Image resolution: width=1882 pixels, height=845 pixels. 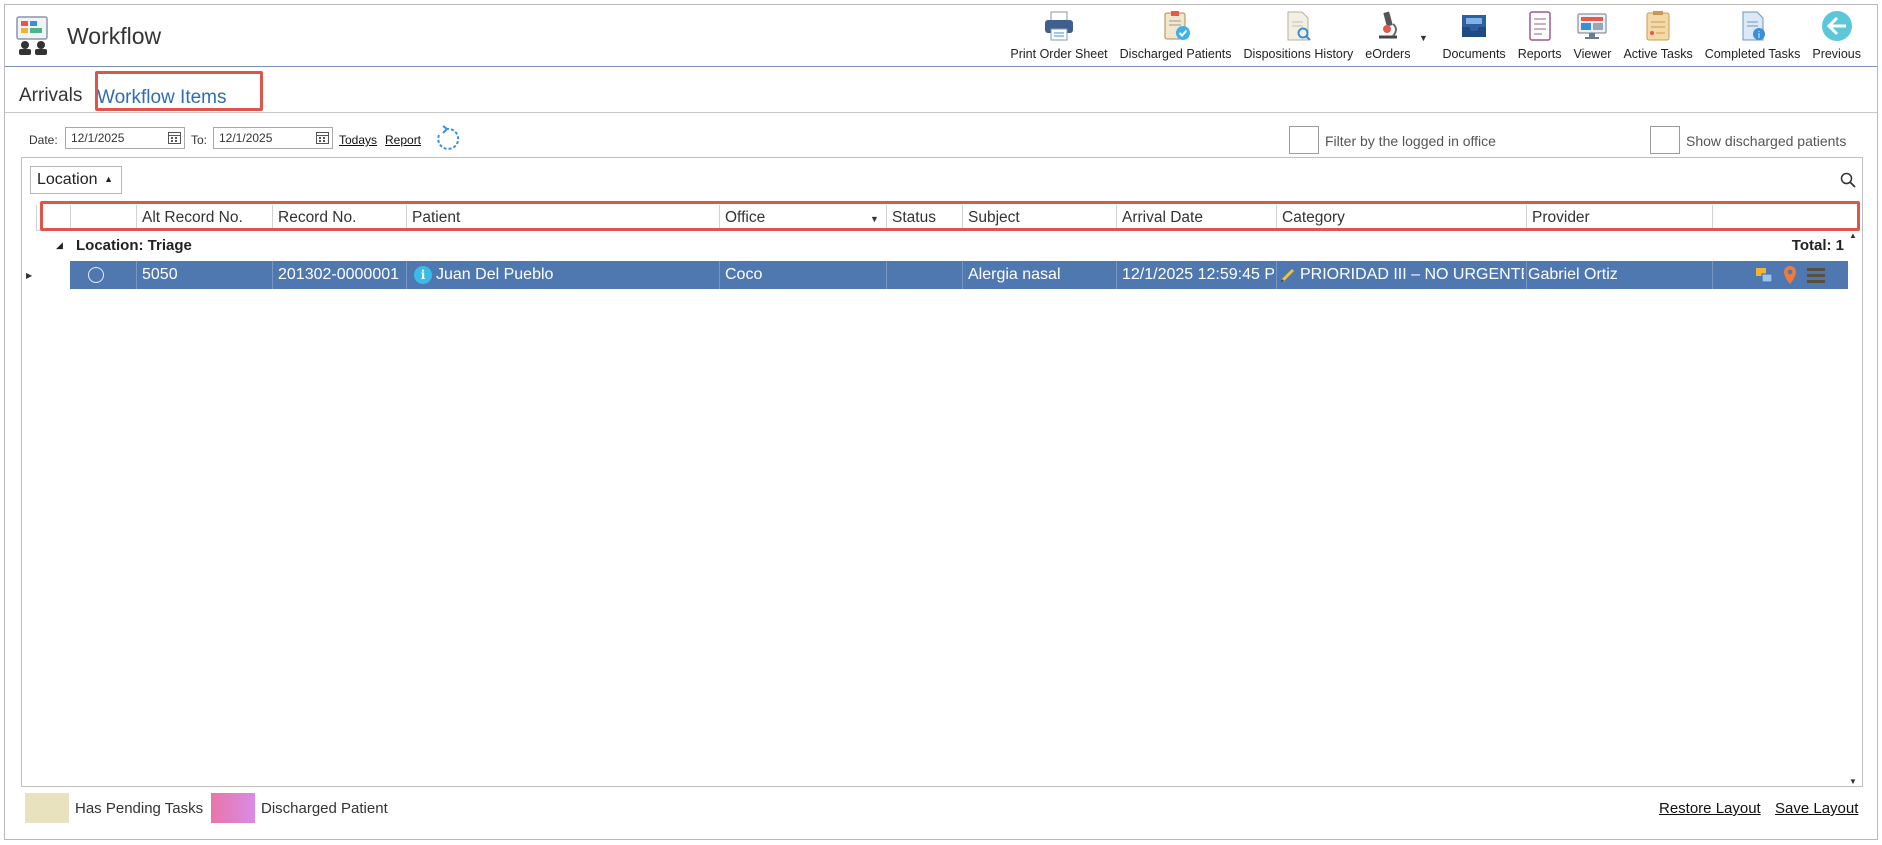 What do you see at coordinates (1790, 275) in the screenshot?
I see `location-pin-icon` at bounding box center [1790, 275].